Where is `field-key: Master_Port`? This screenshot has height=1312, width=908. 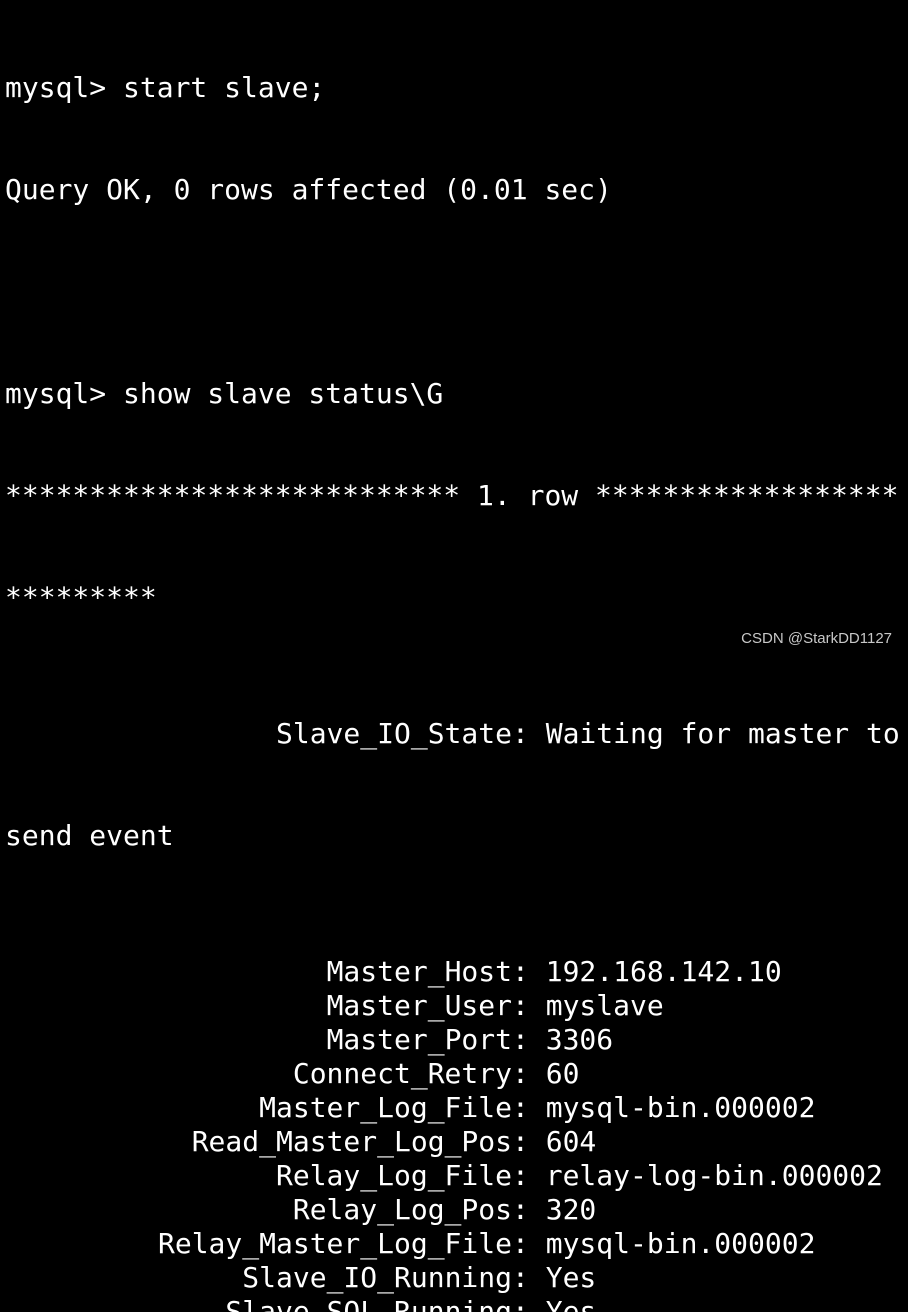
field-key: Master_Port is located at coordinates (419, 1039).